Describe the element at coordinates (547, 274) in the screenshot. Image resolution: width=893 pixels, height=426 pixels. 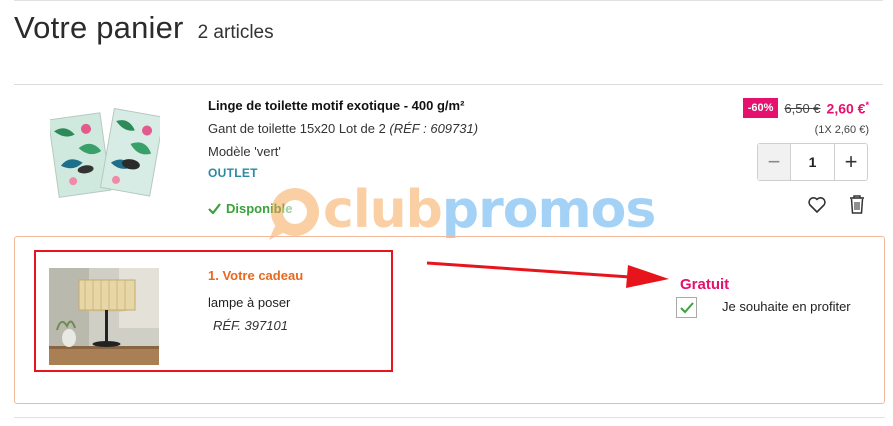
I see `annotation-arrow-icon` at that location.